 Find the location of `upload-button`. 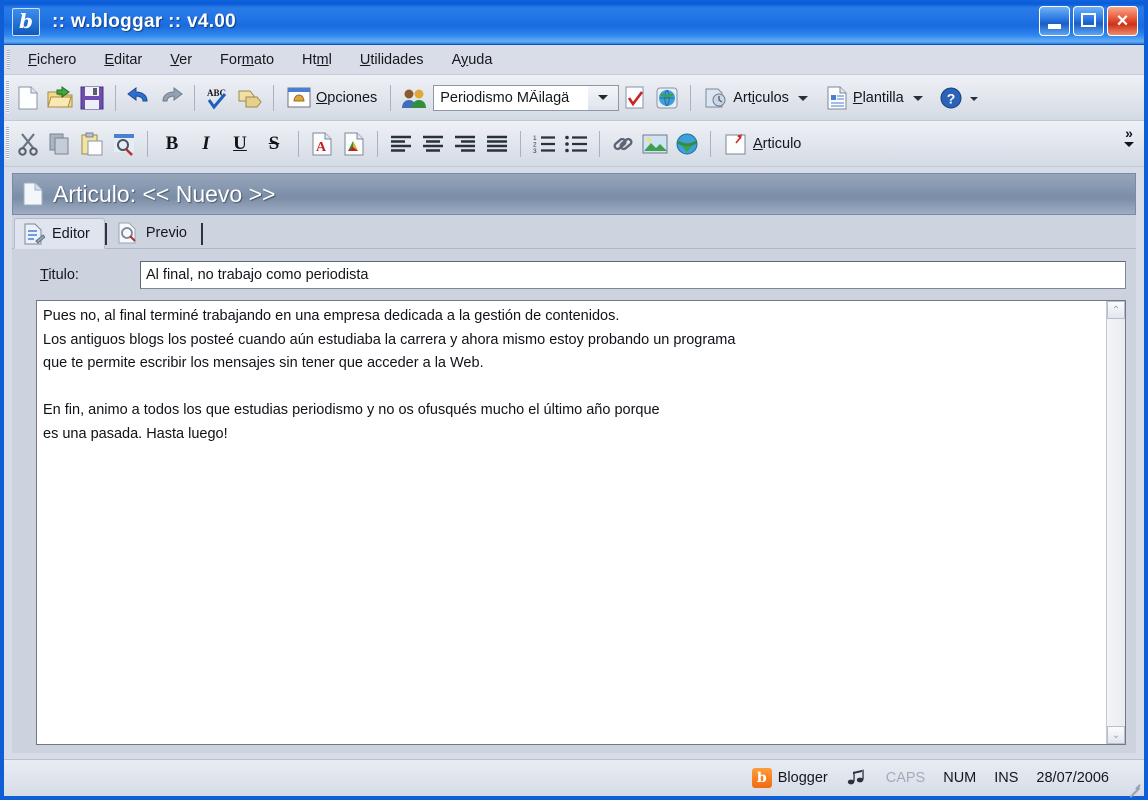

upload-button is located at coordinates (687, 144).